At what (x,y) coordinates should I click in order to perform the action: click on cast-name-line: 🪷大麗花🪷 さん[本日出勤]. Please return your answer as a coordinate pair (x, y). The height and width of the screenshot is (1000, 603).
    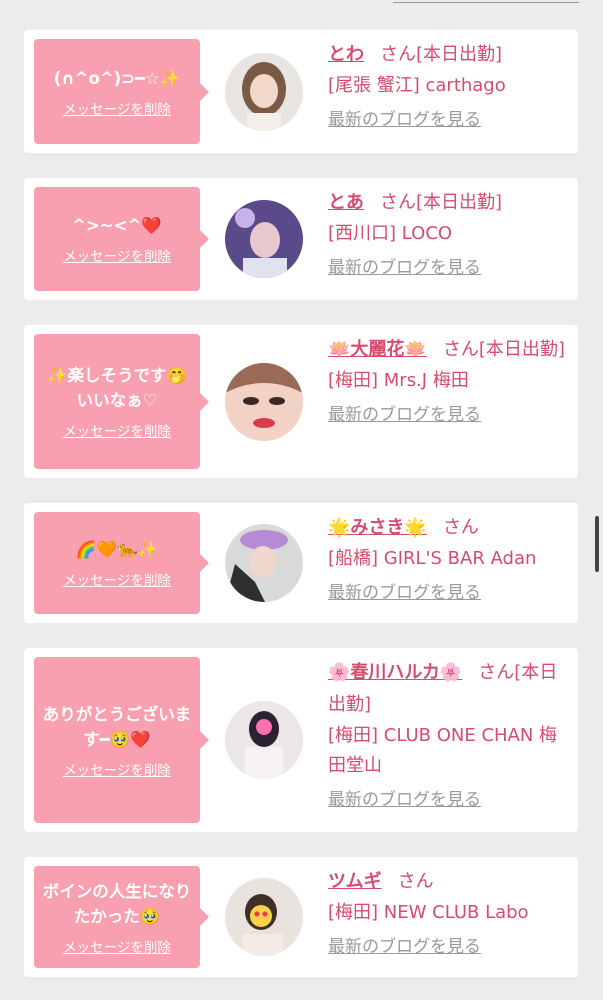
    Looking at the image, I should click on (447, 350).